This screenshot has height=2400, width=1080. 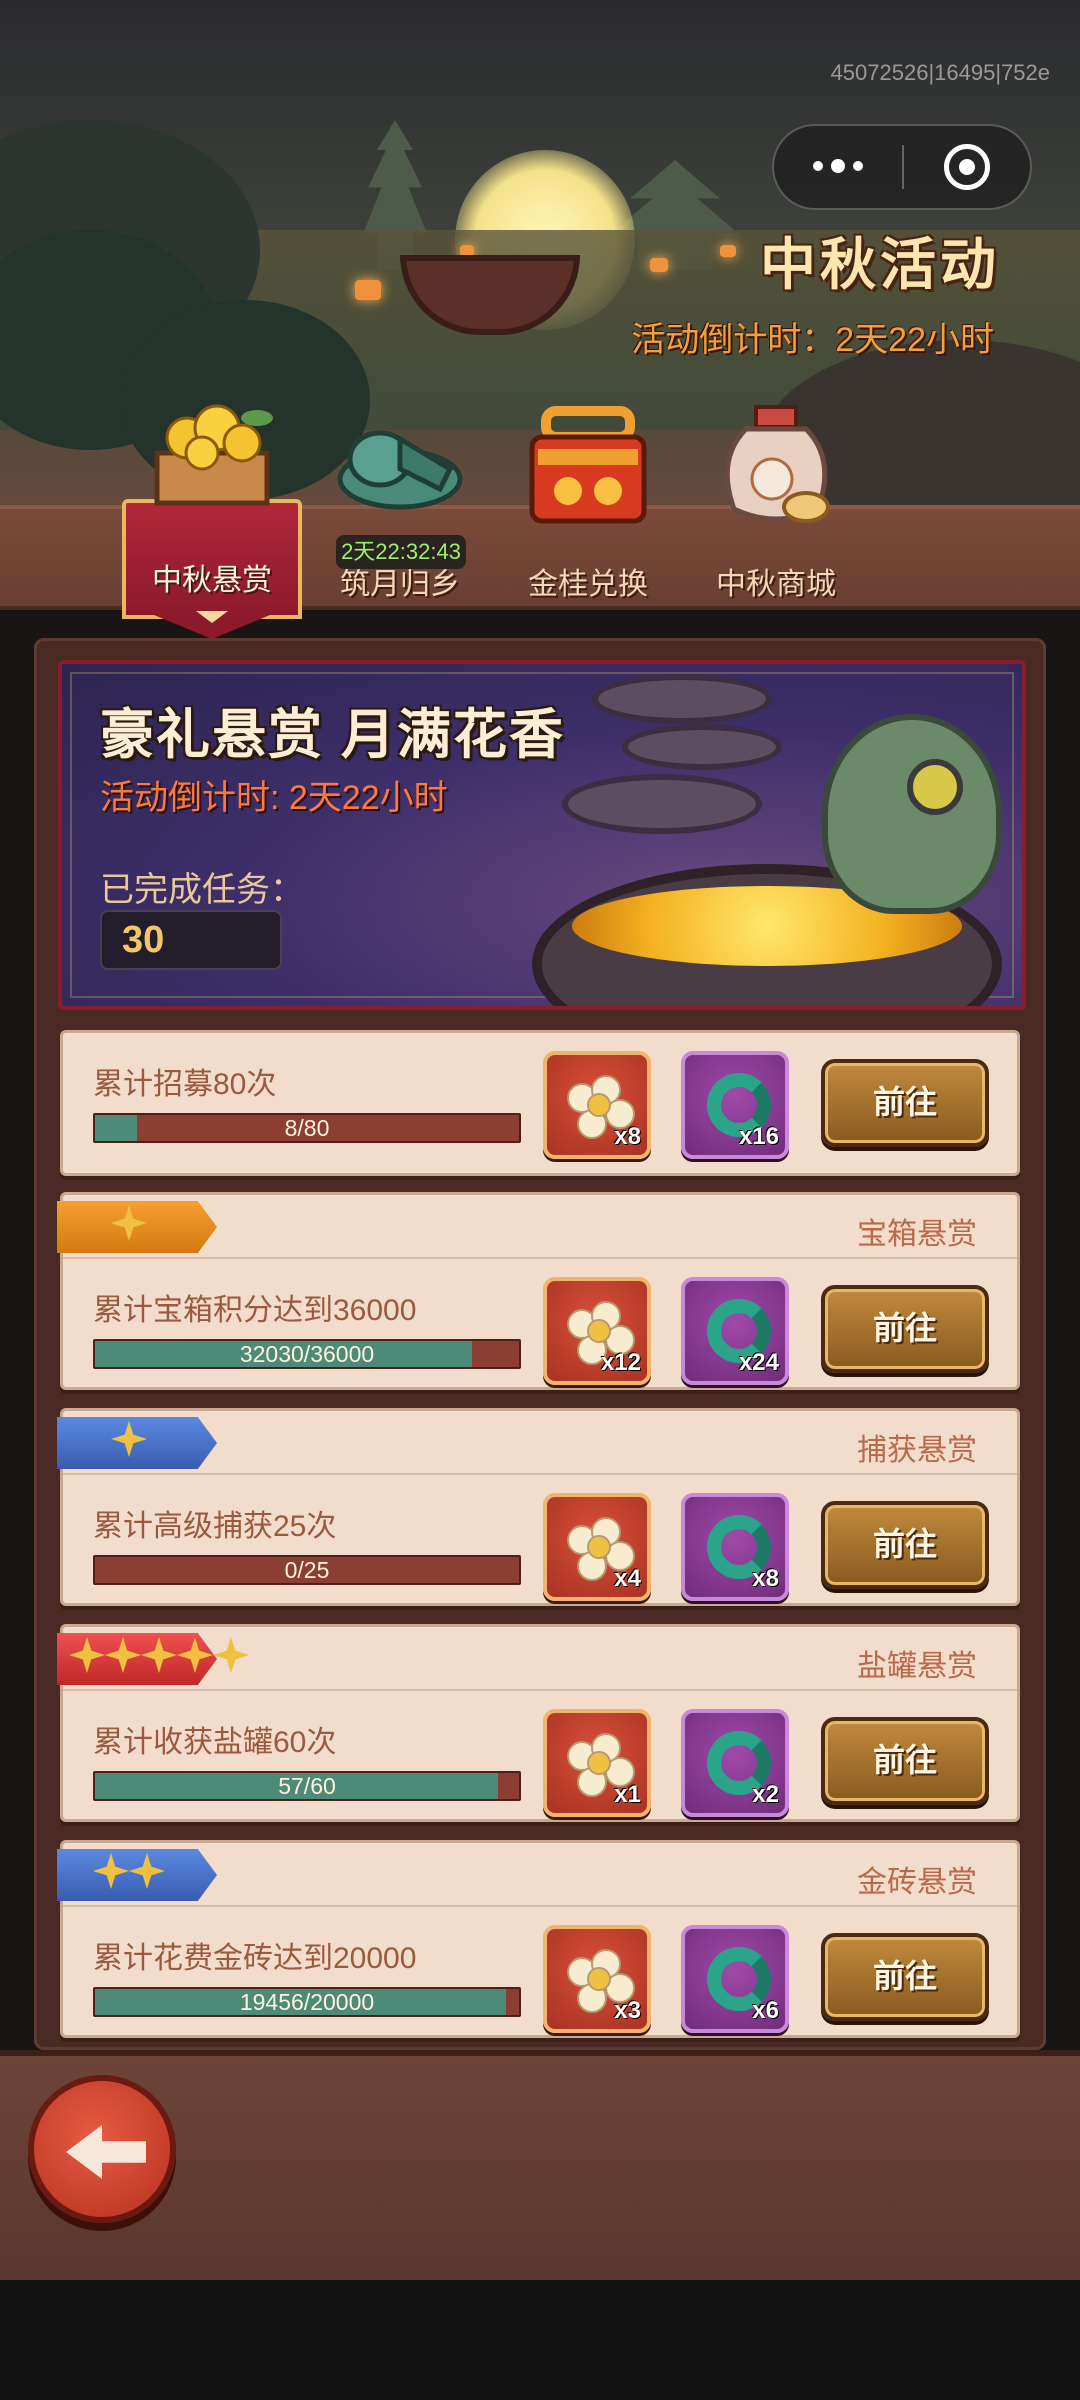 I want to click on wine-jar-icon, so click(x=776, y=466).